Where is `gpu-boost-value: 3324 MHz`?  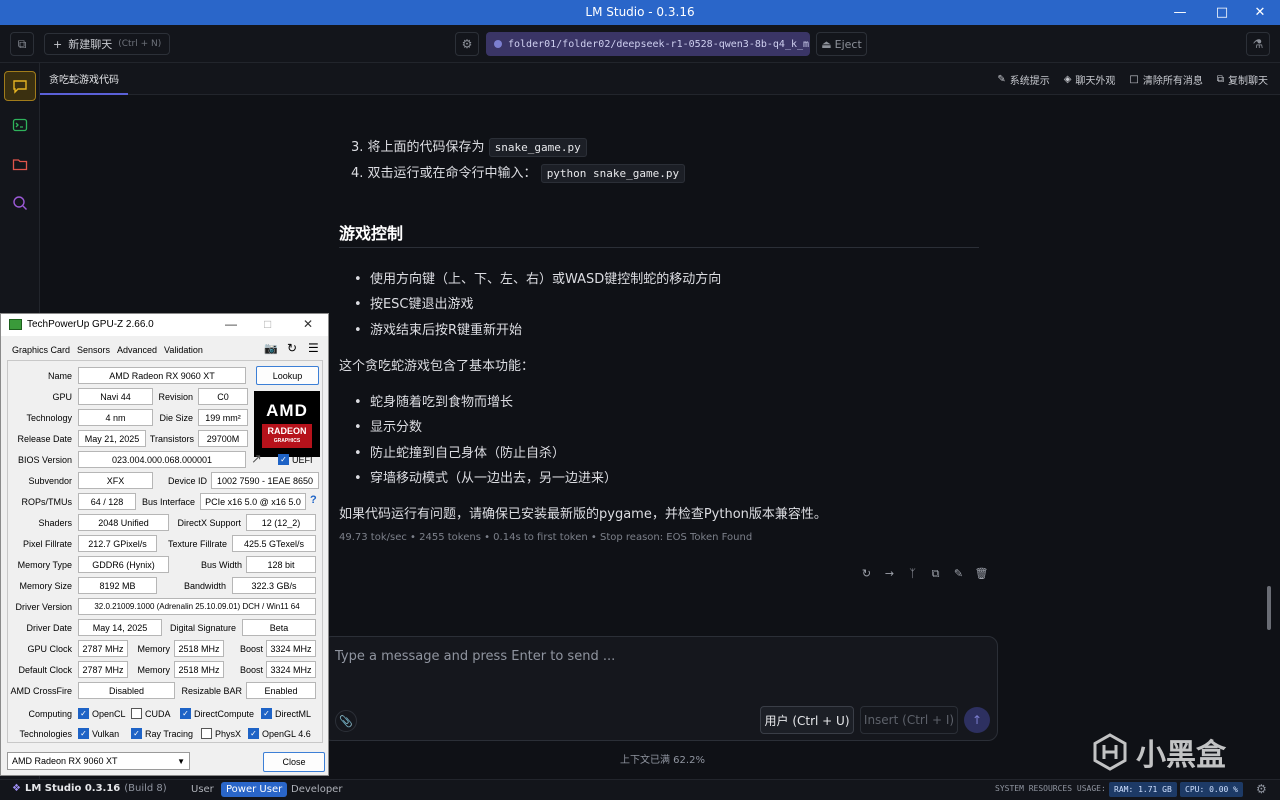
gpu-boost-value: 3324 MHz is located at coordinates (291, 648).